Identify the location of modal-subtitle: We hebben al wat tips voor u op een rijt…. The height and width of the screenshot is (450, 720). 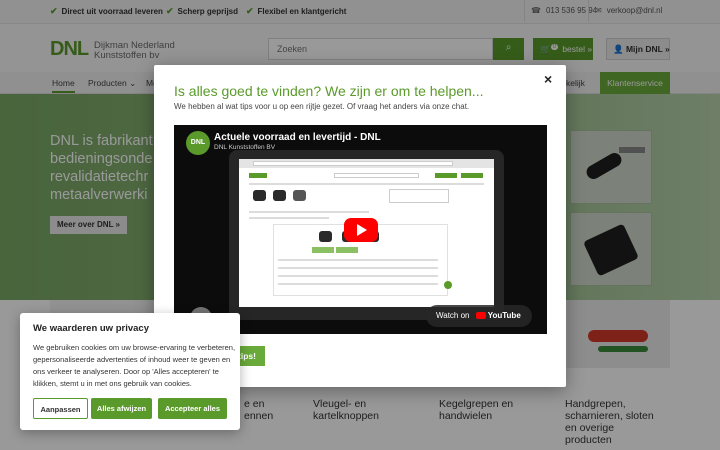
(322, 106).